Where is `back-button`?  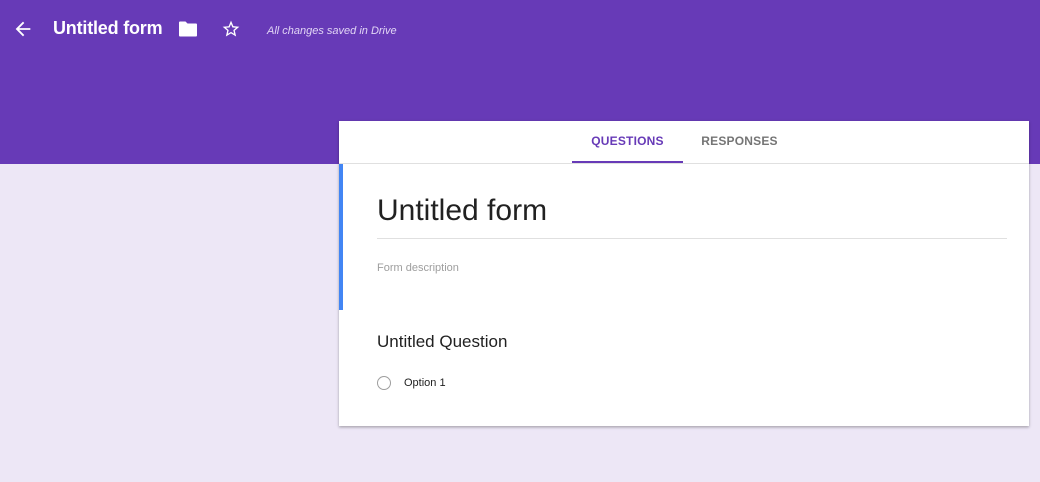
back-button is located at coordinates (23, 29).